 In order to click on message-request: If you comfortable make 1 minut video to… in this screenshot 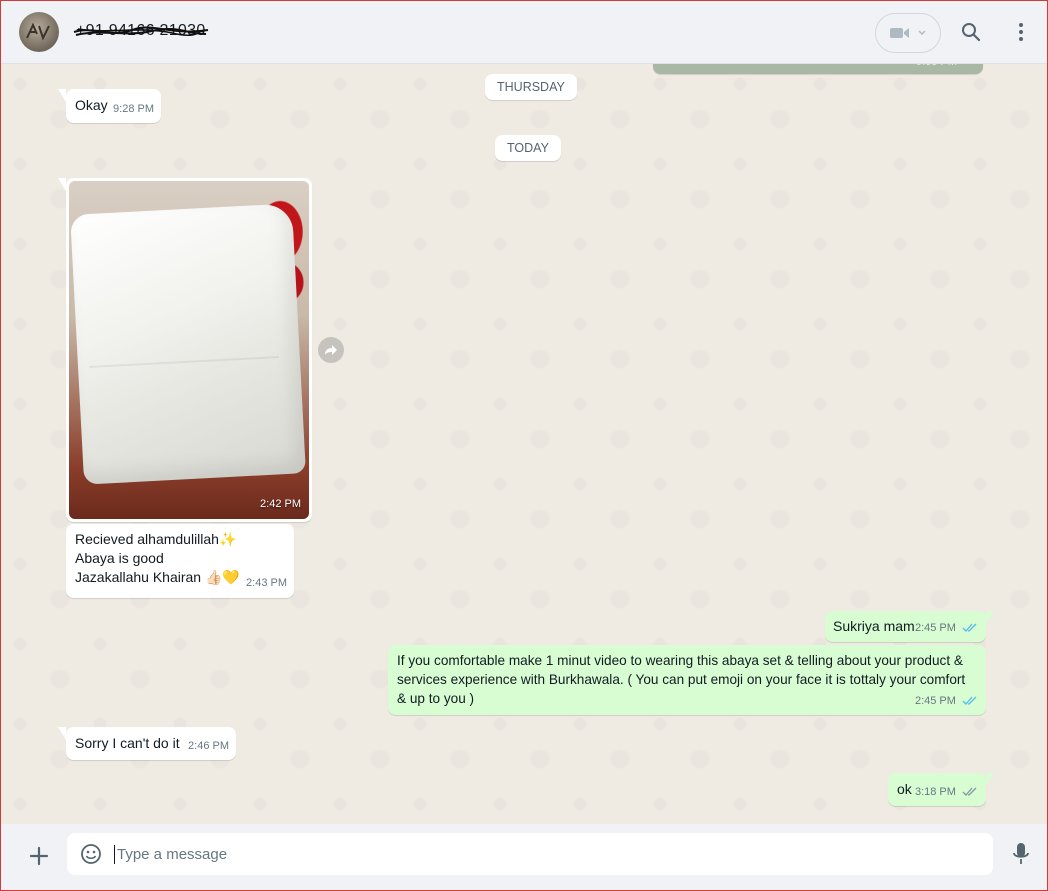, I will do `click(687, 680)`.